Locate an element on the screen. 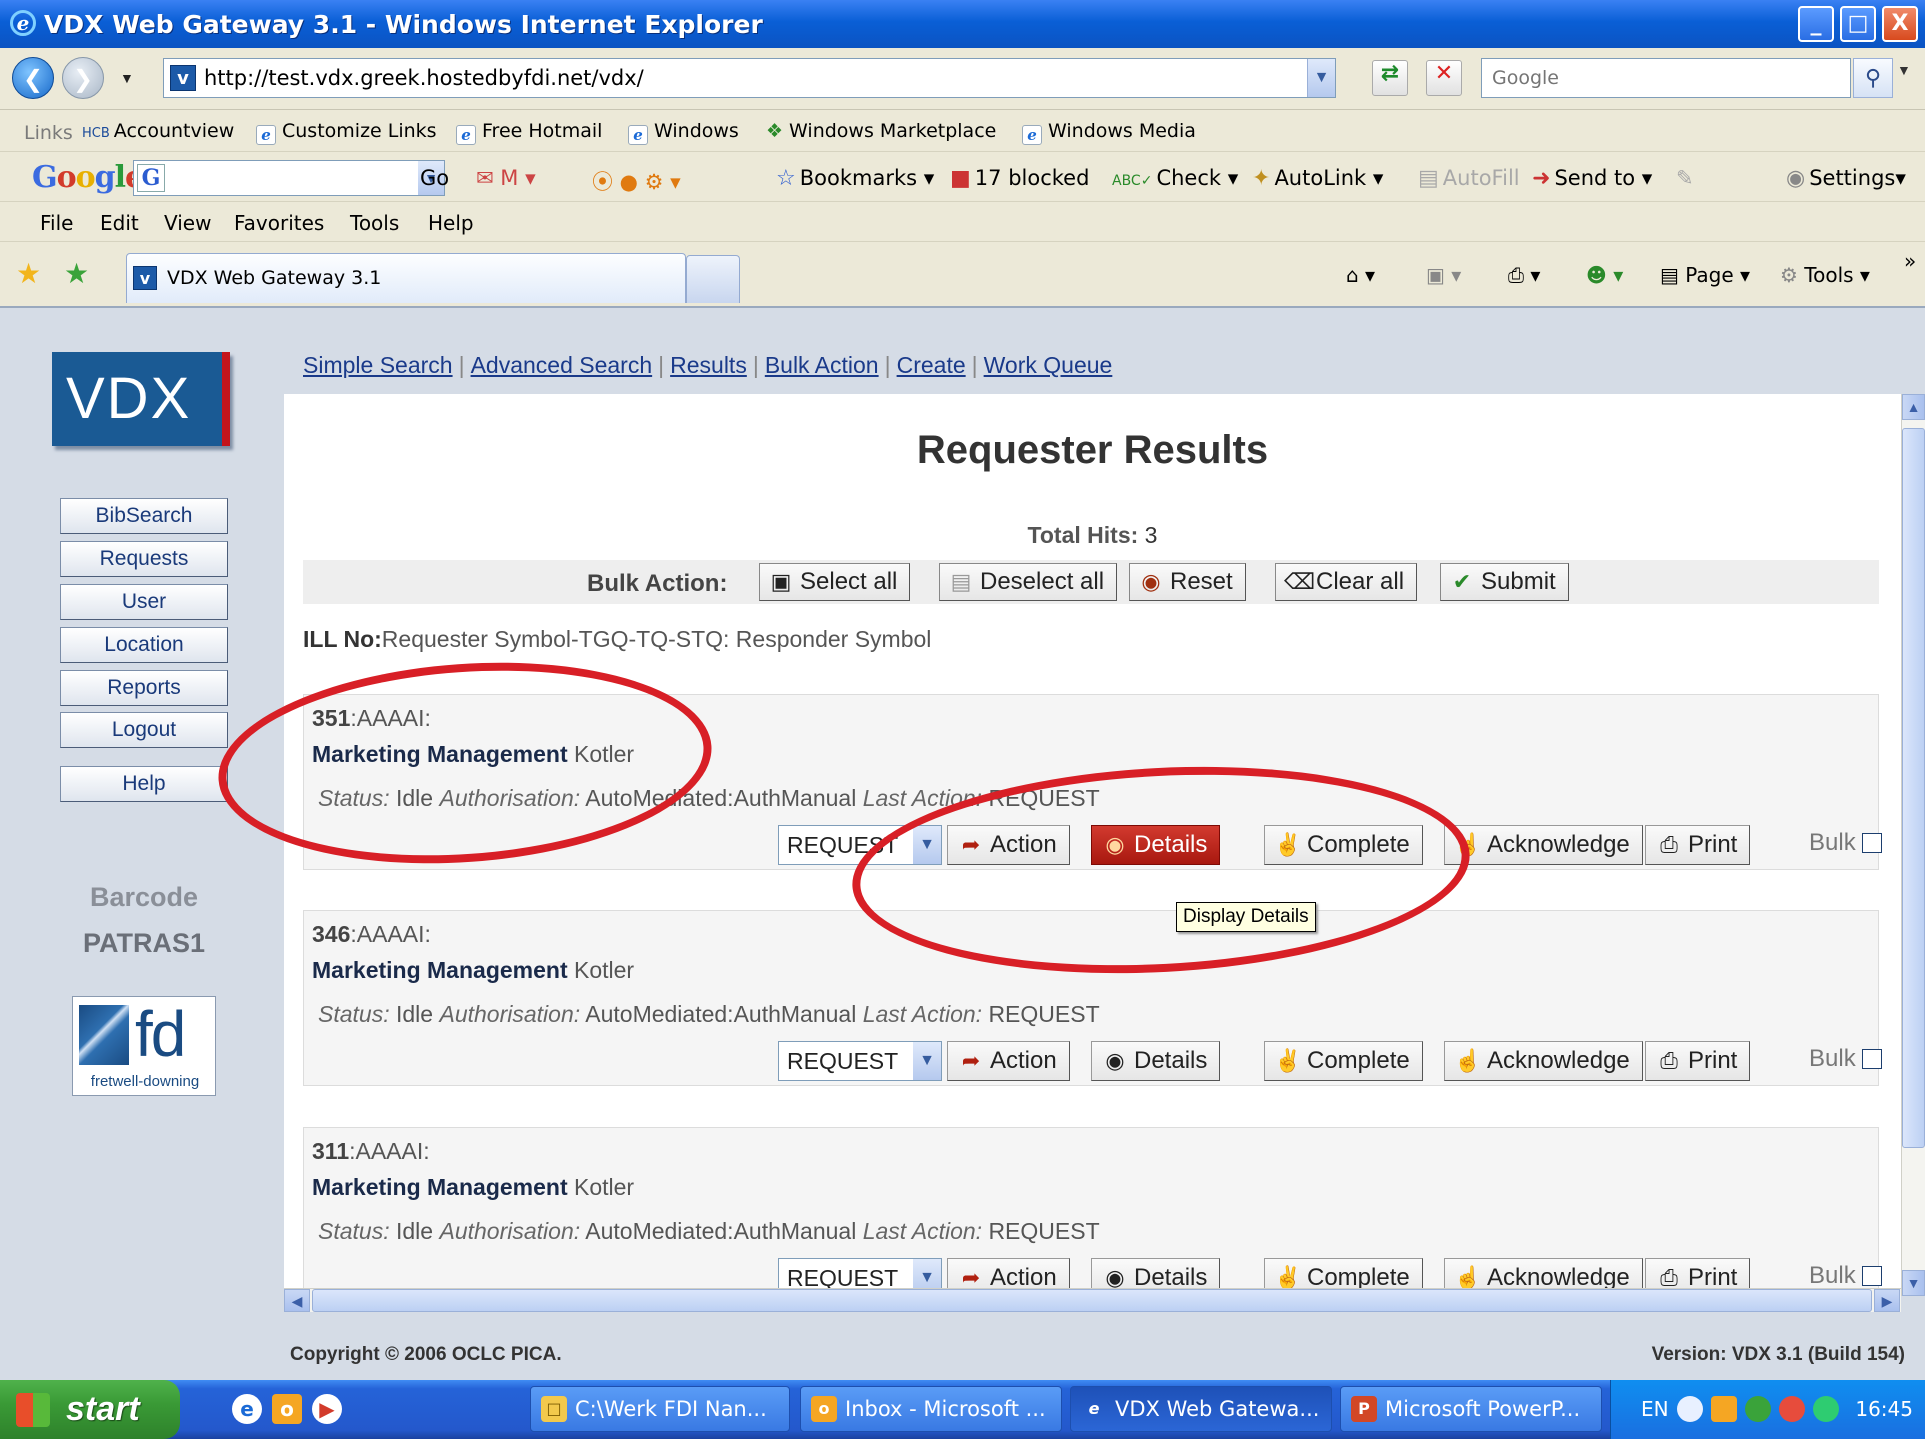 The width and height of the screenshot is (1925, 1439). autofill-button: ▤ AutoFill is located at coordinates (1469, 178).